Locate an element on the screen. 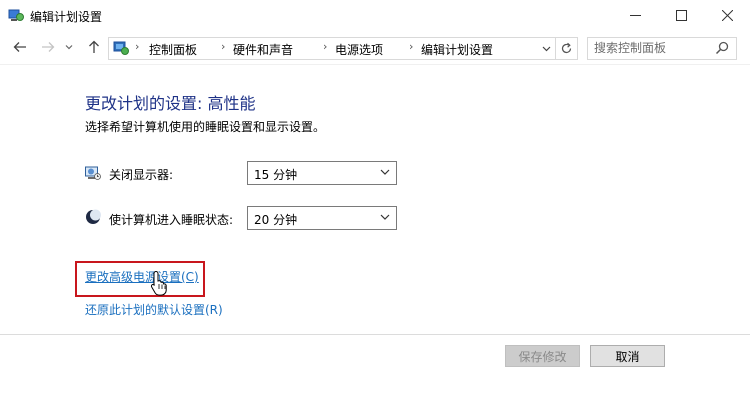  arrow-right-icon is located at coordinates (48, 47).